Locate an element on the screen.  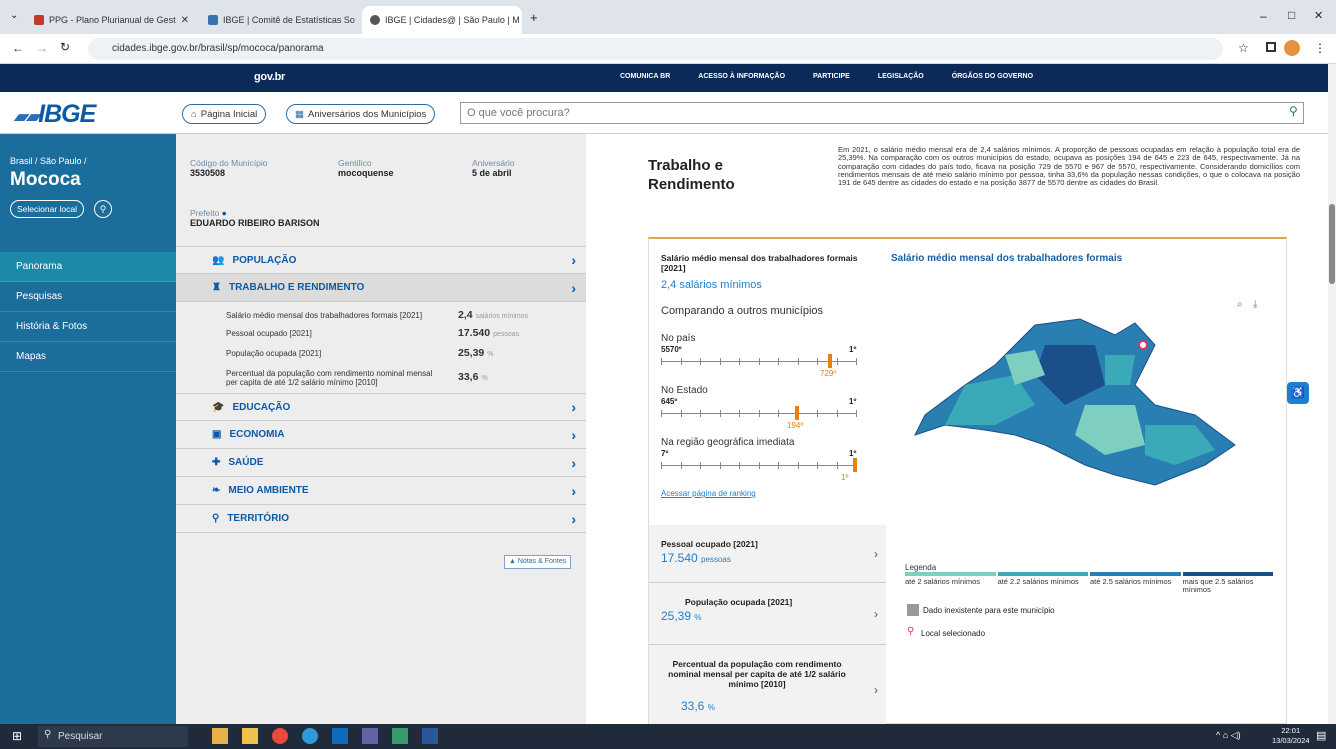
browser-tab-3: IBGE | Cidades@ | São Paulo | M✕ is located at coordinates (442, 20).